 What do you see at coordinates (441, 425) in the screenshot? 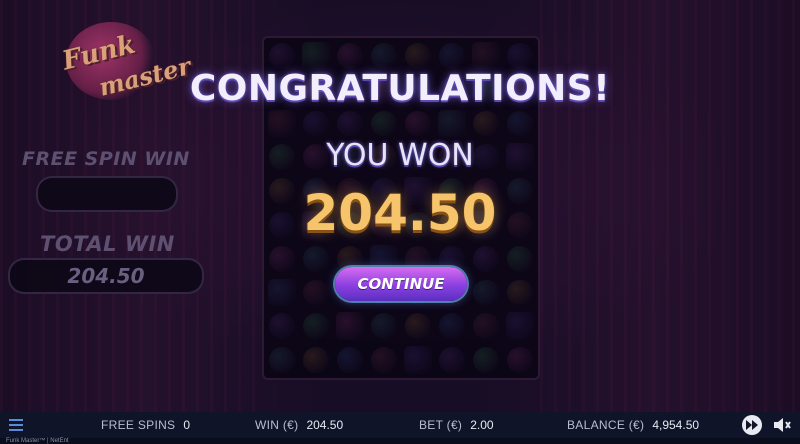
I see `bet-label: BET (€)` at bounding box center [441, 425].